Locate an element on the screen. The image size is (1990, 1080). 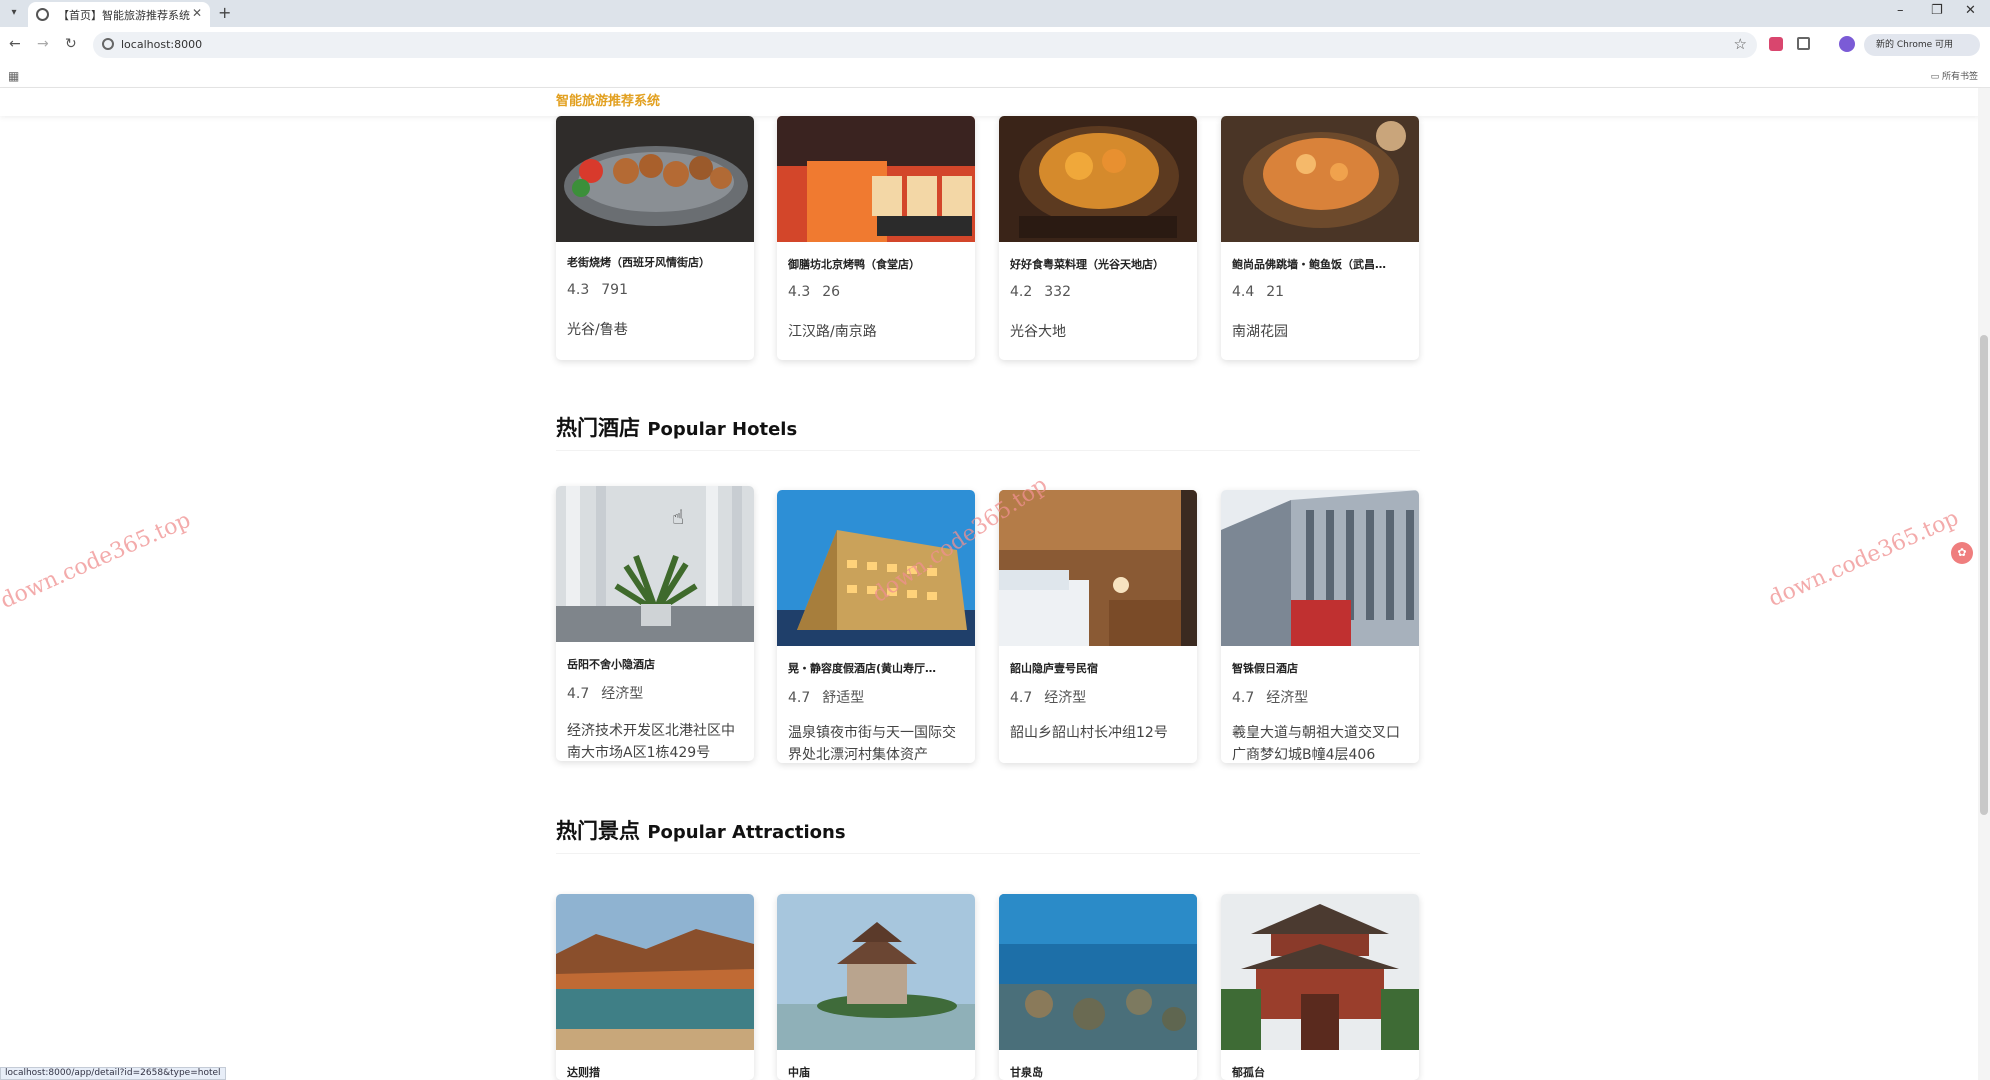
hotels-title-en: Popular Hotels is located at coordinates (722, 429).